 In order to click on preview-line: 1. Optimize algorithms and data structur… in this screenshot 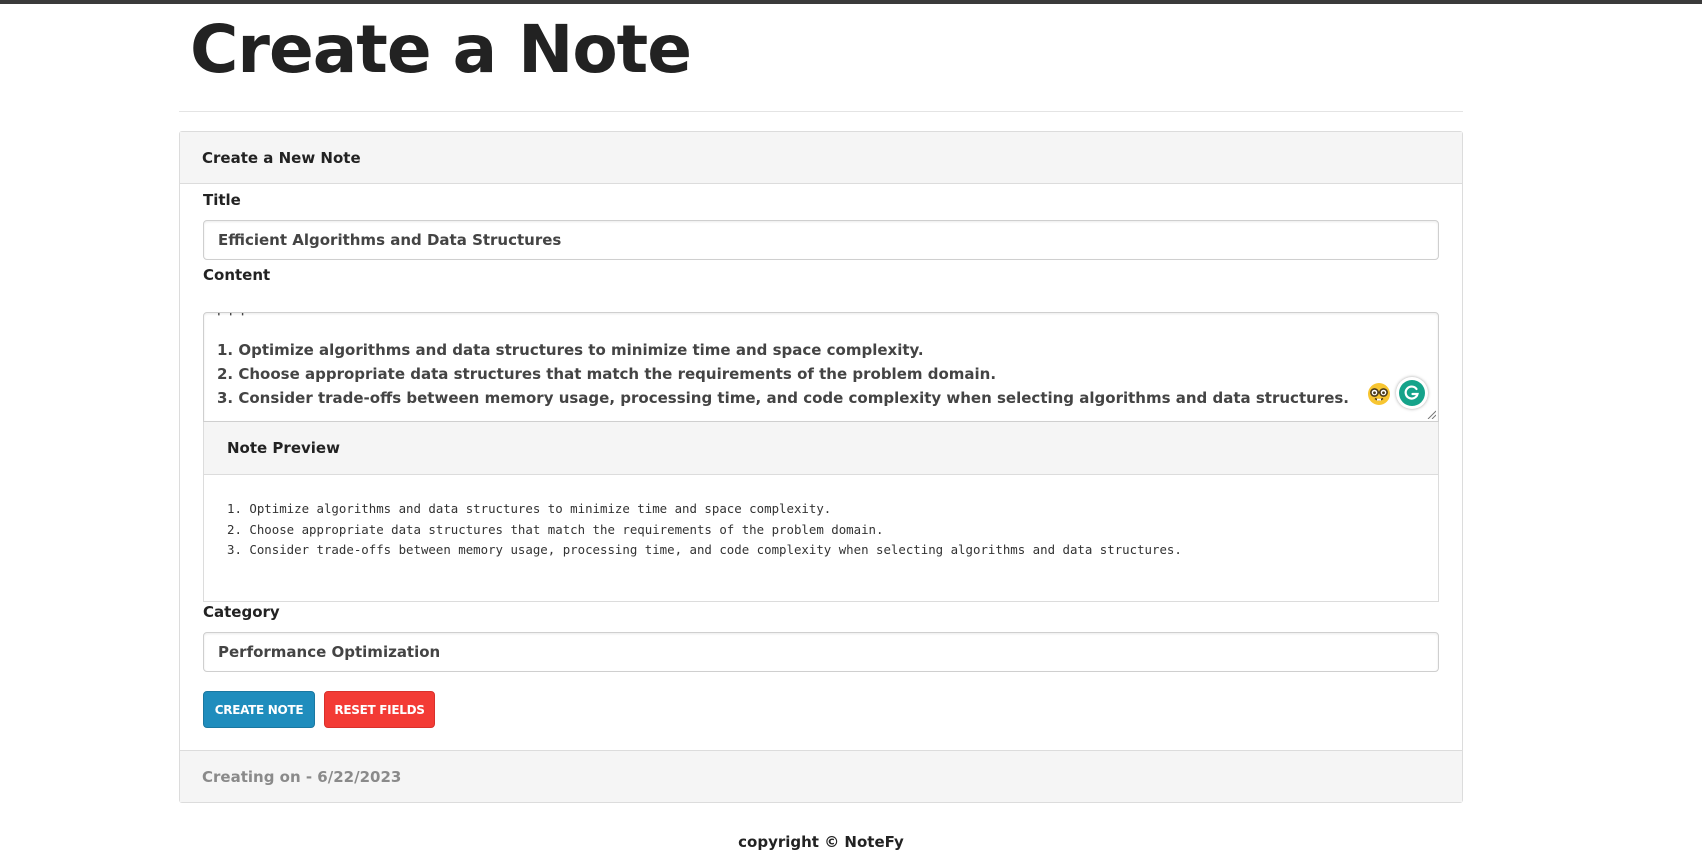, I will do `click(529, 508)`.